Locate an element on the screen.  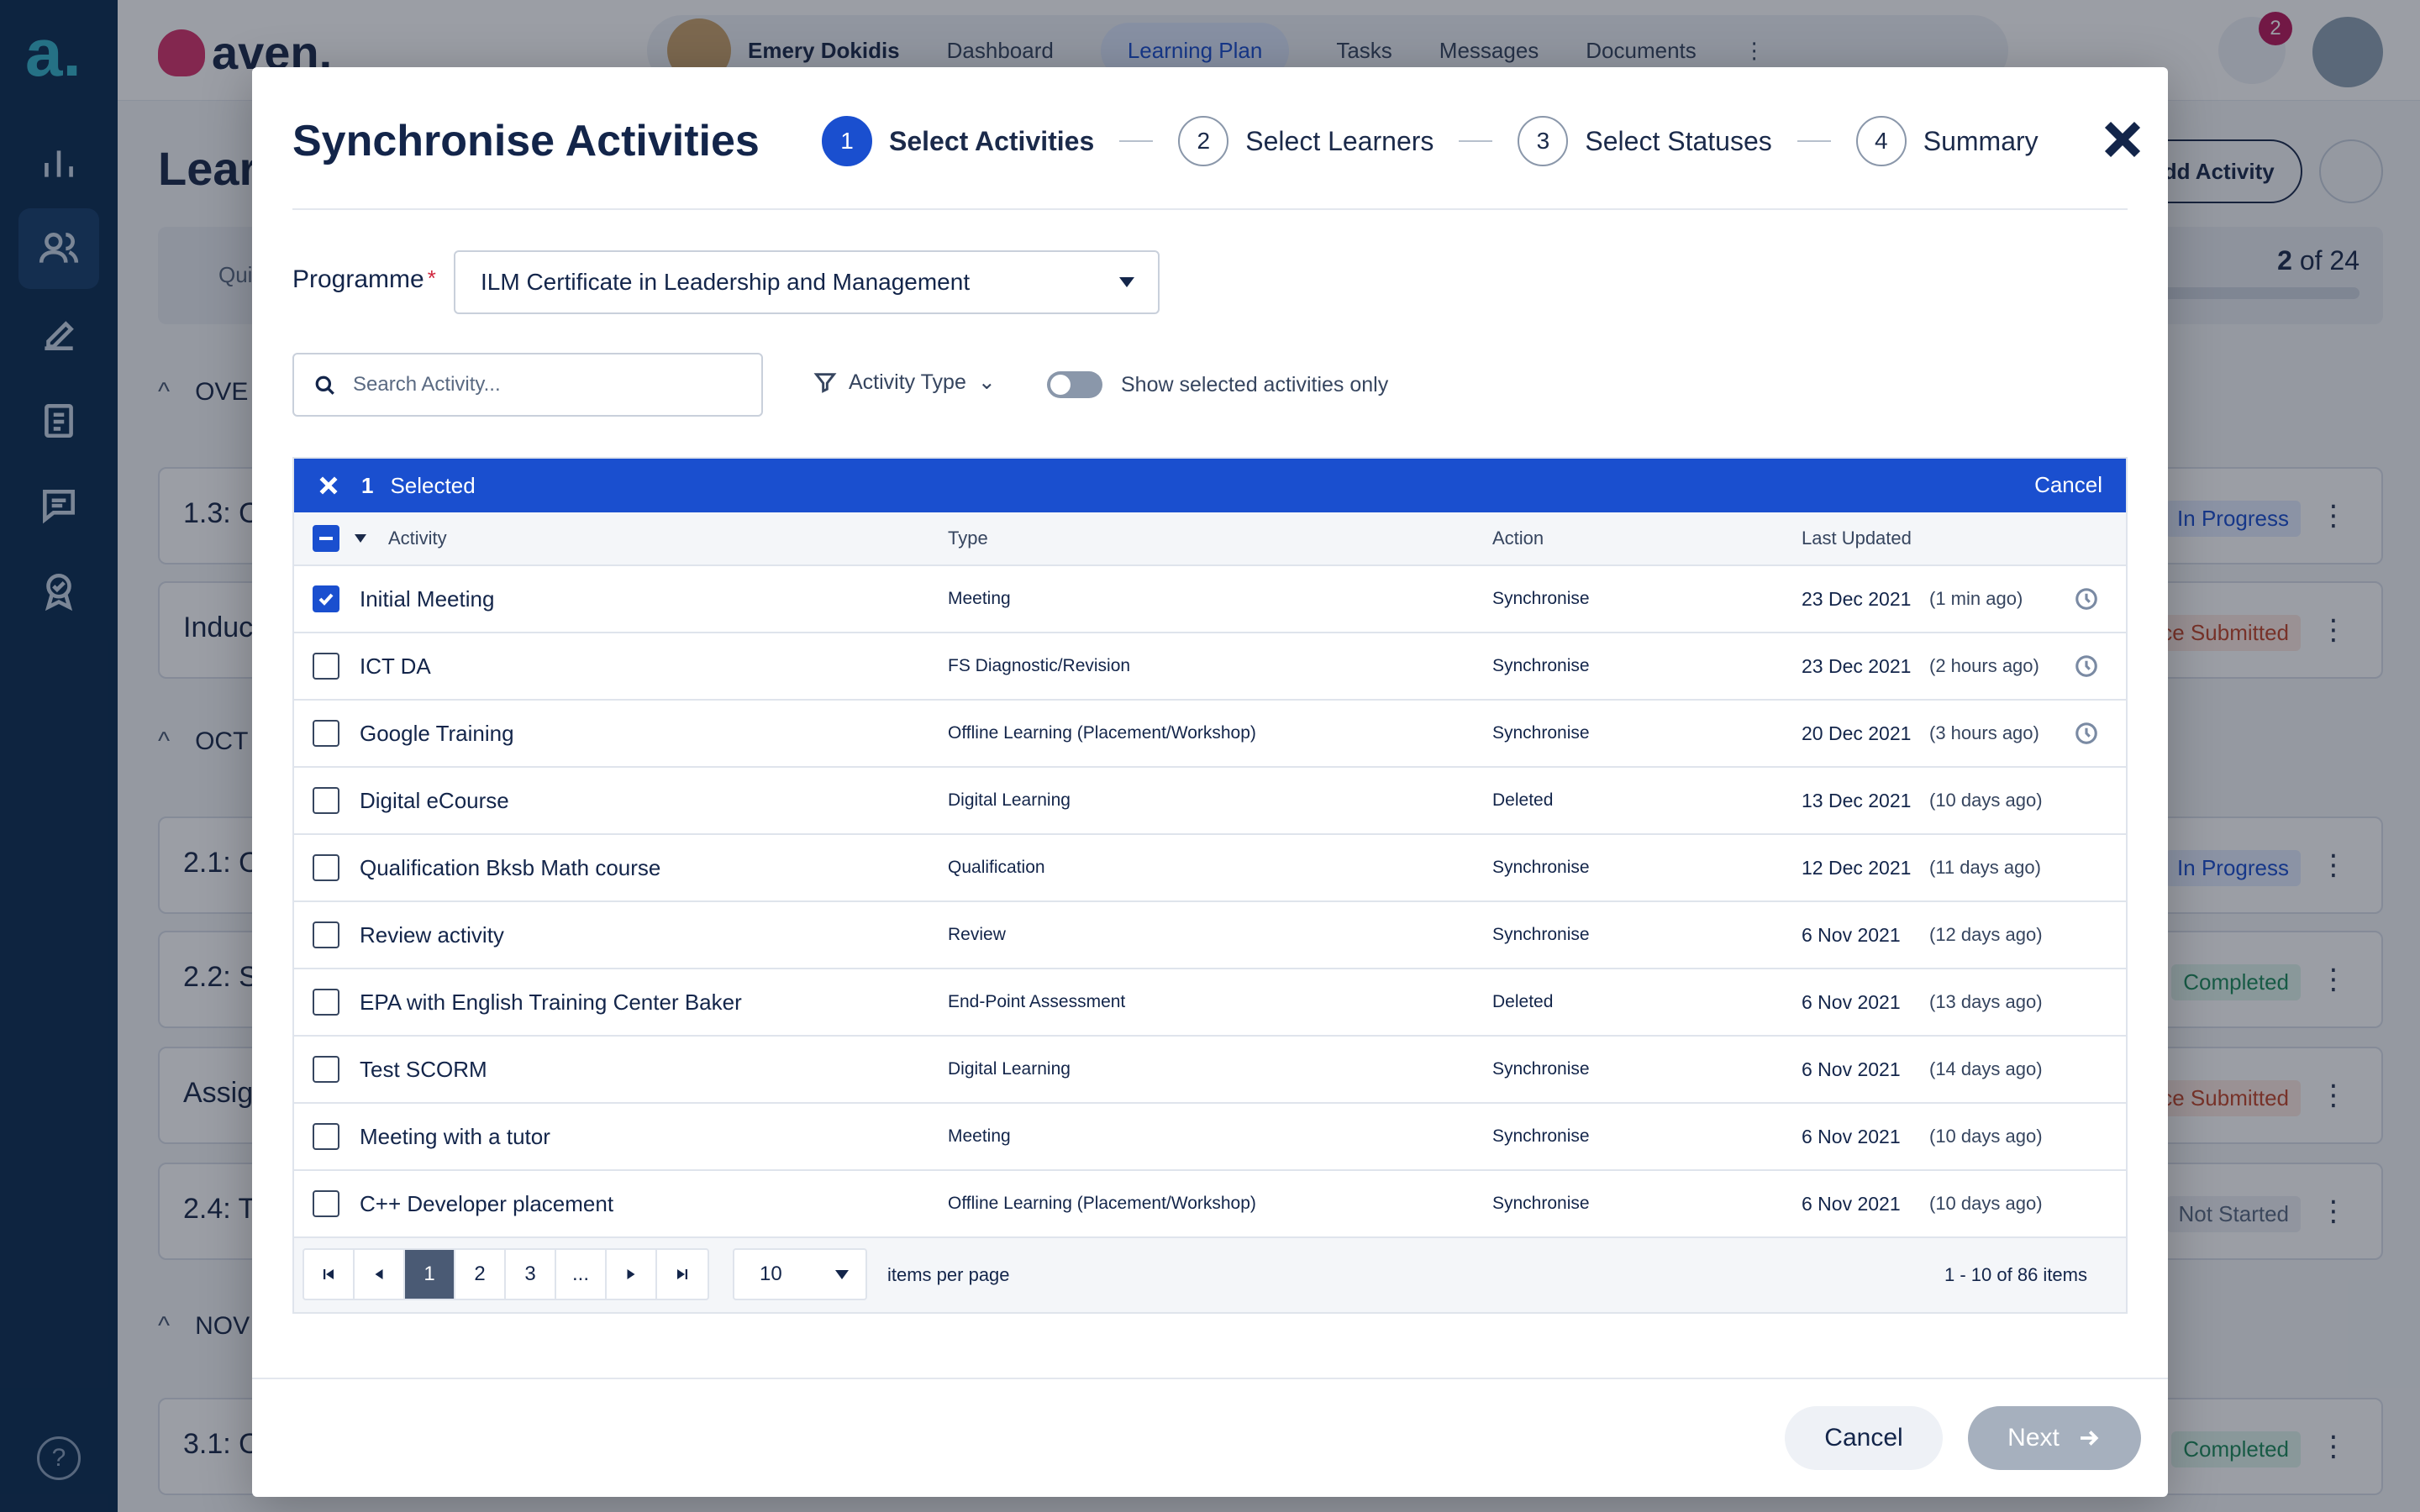
page-1-button: 1 is located at coordinates (430, 1274).